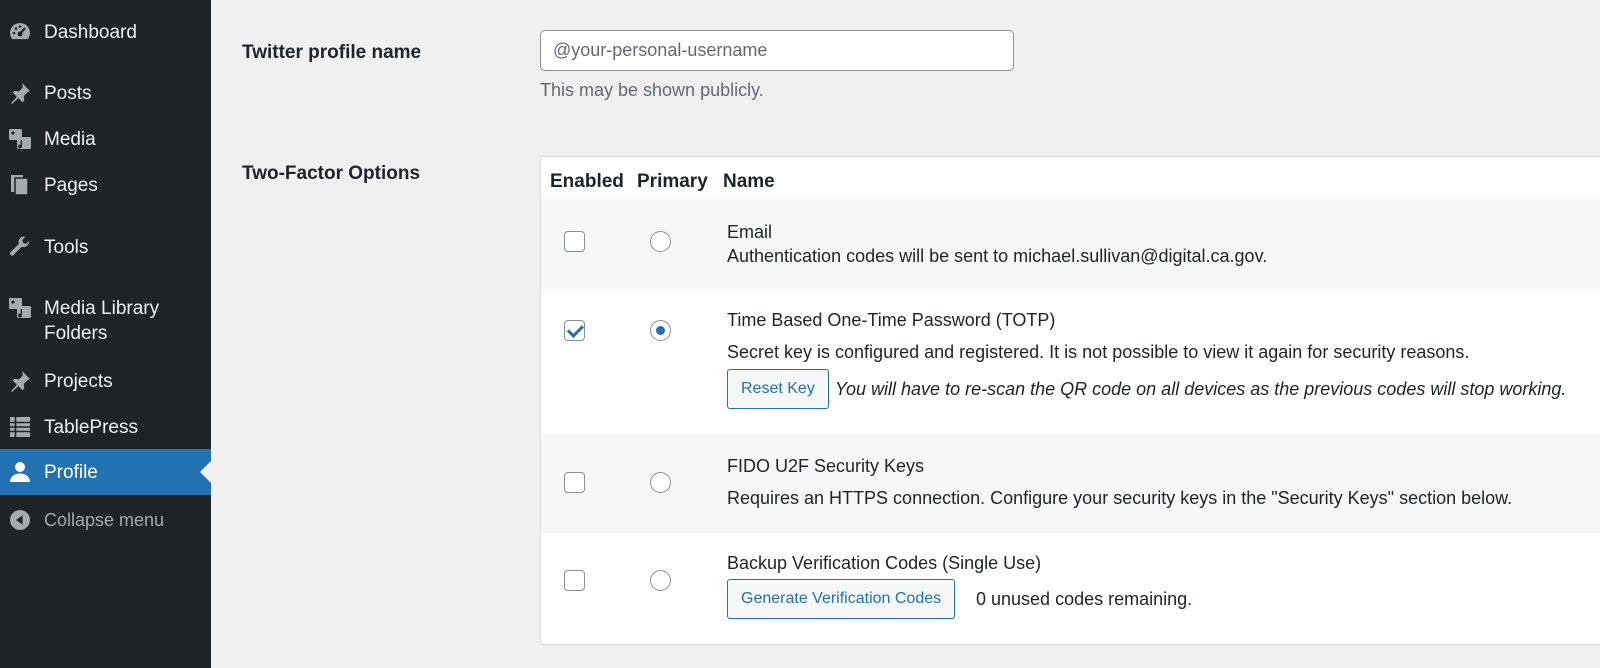  Describe the element at coordinates (841, 599) in the screenshot. I see `generate-verification-codes-button: Generate Verification Codes` at that location.